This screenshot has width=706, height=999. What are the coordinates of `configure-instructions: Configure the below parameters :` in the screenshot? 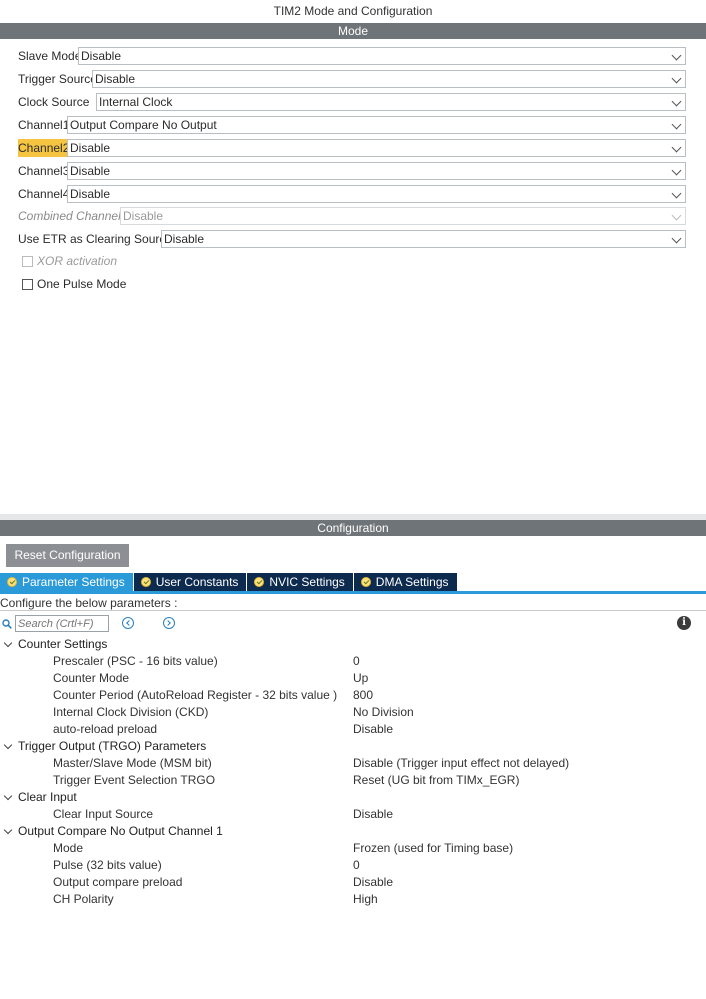 It's located at (89, 603).